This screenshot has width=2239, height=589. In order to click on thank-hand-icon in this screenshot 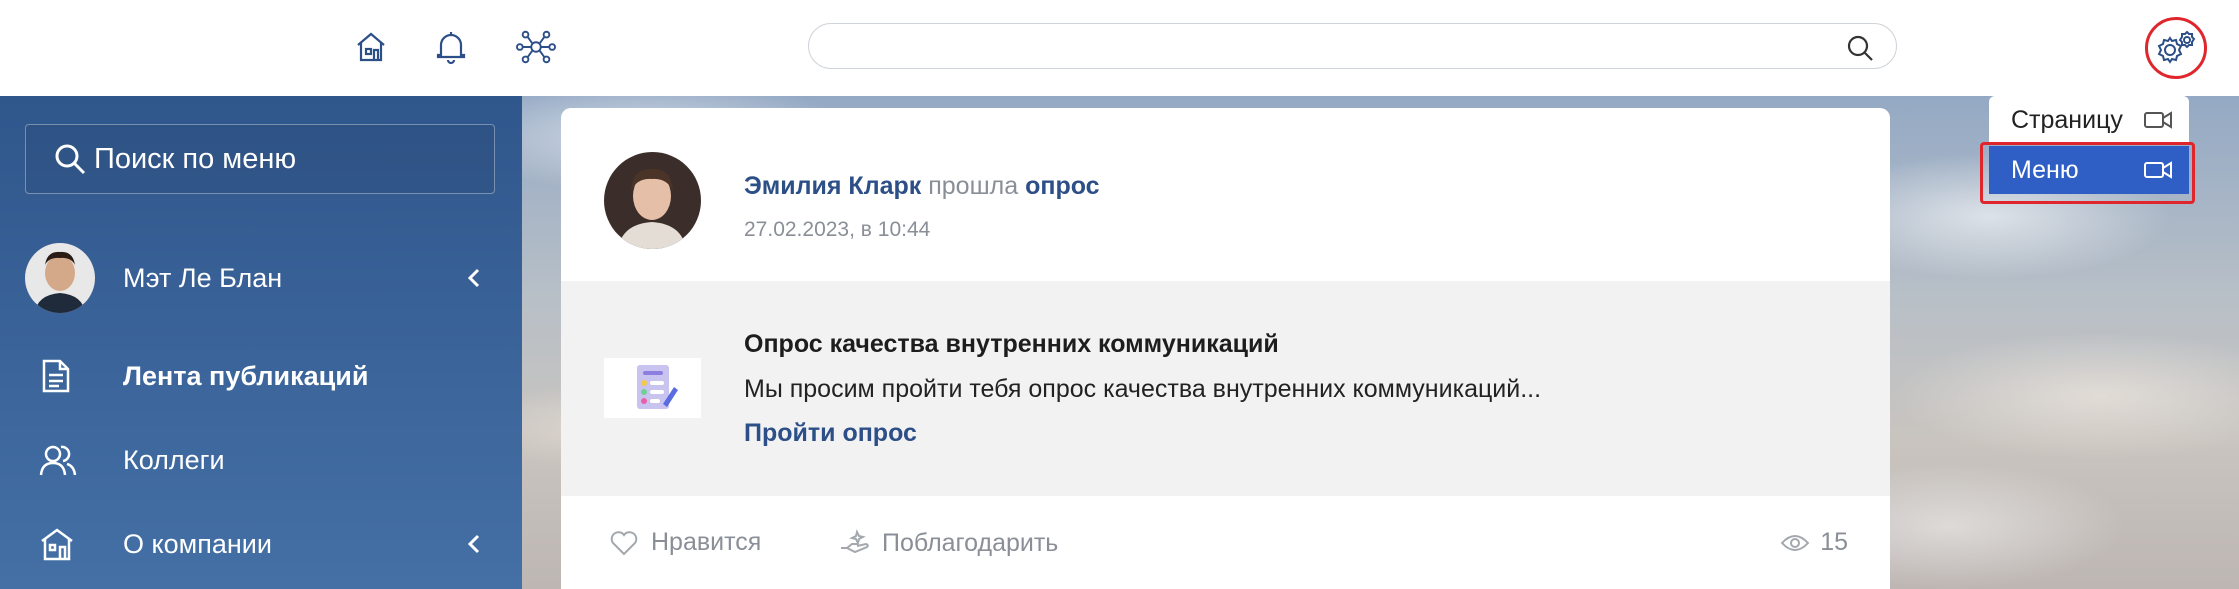, I will do `click(855, 541)`.